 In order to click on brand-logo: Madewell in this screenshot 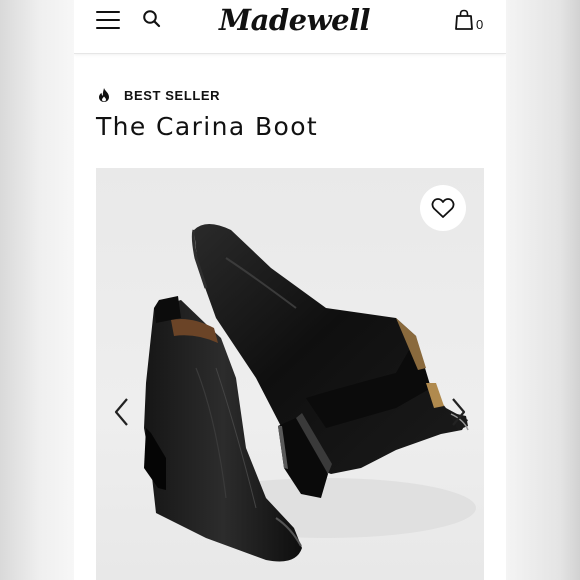, I will do `click(295, 20)`.